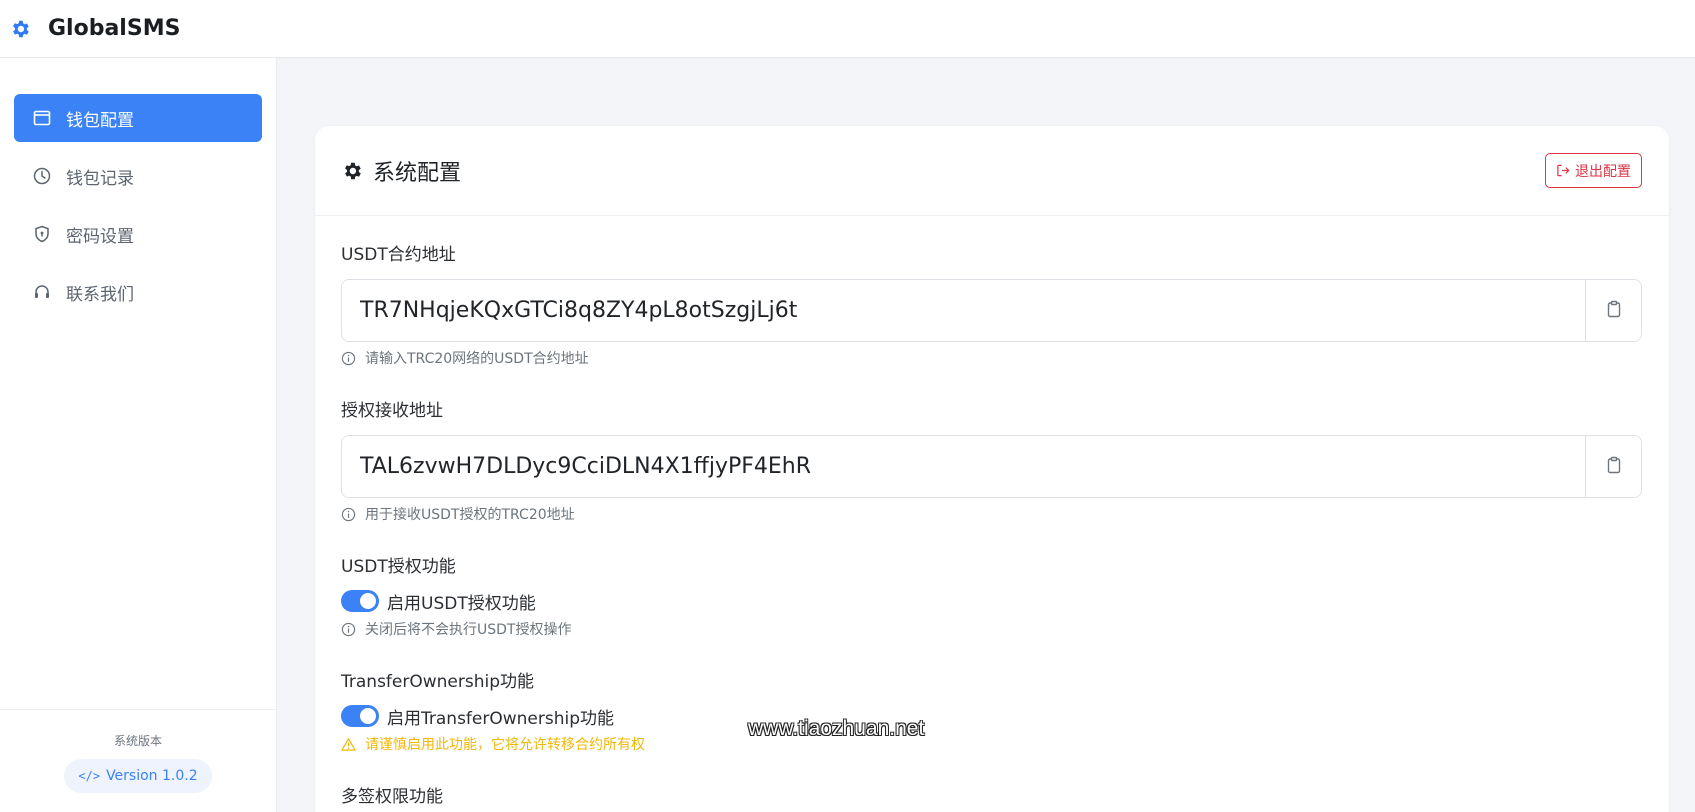  What do you see at coordinates (438, 682) in the screenshot?
I see `transfer-ownership-section-label: TransferOwnership功能` at bounding box center [438, 682].